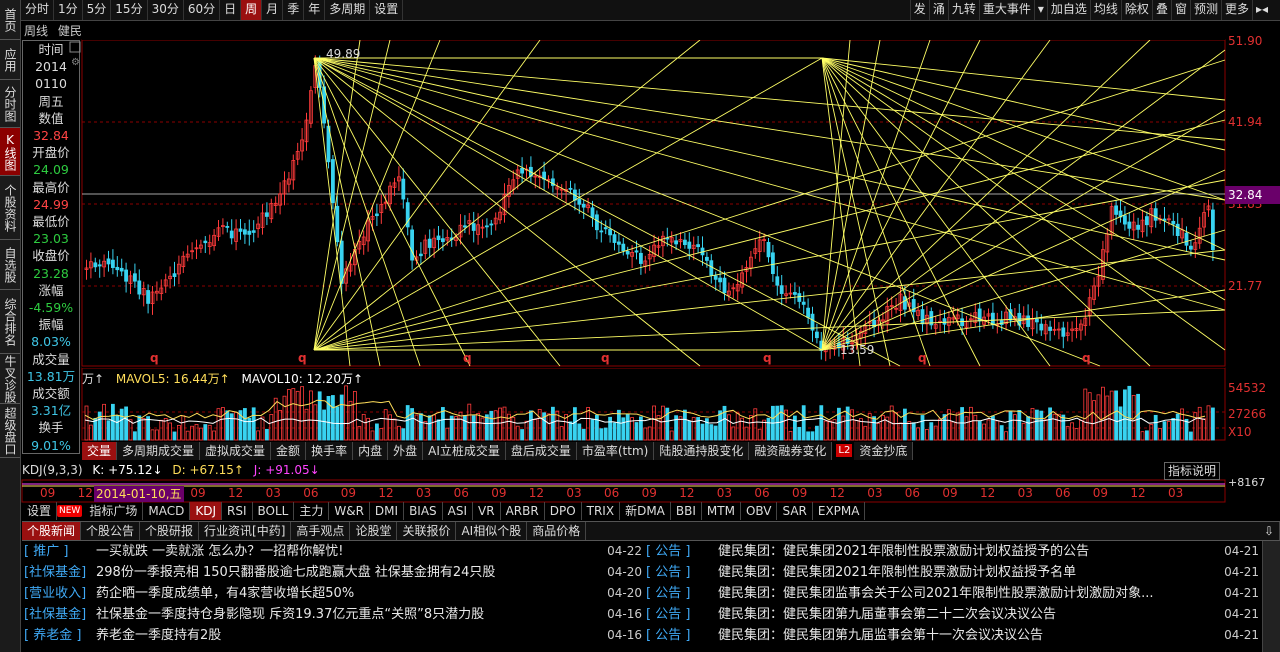 The width and height of the screenshot is (1280, 652). I want to click on indicator-tab-dma: 新DMA, so click(645, 511).